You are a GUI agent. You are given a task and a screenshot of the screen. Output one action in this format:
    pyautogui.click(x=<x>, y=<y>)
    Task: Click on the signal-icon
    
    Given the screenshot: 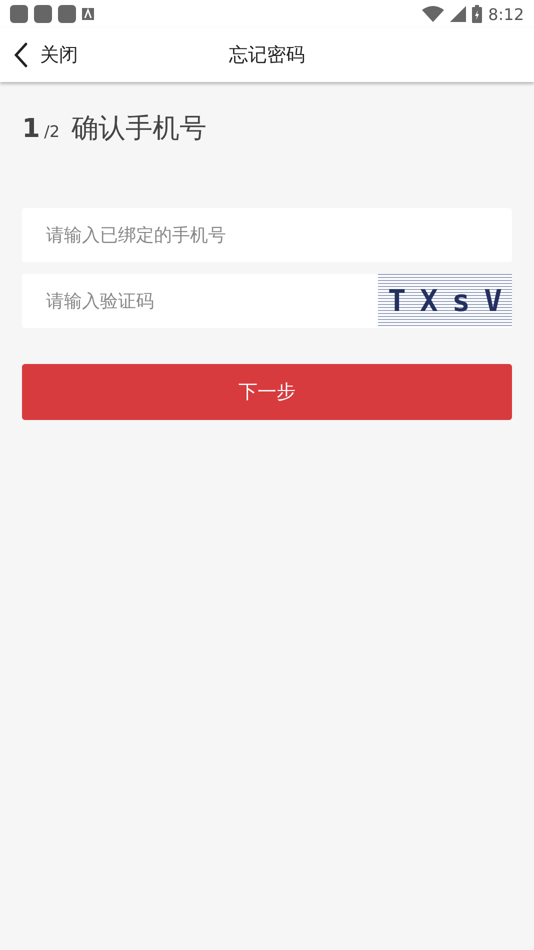 What is the action you would take?
    pyautogui.click(x=458, y=14)
    